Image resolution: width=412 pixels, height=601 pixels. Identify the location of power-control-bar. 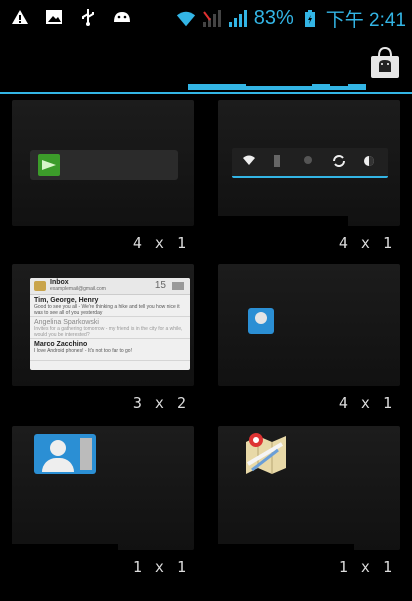
(310, 163).